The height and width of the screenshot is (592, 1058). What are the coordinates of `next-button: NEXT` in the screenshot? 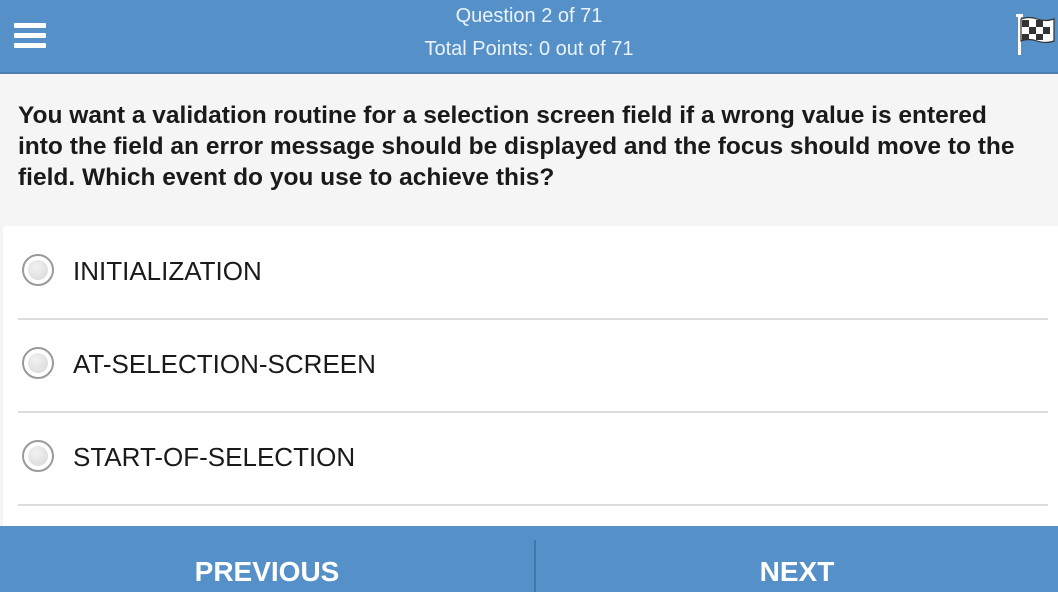 It's located at (797, 559).